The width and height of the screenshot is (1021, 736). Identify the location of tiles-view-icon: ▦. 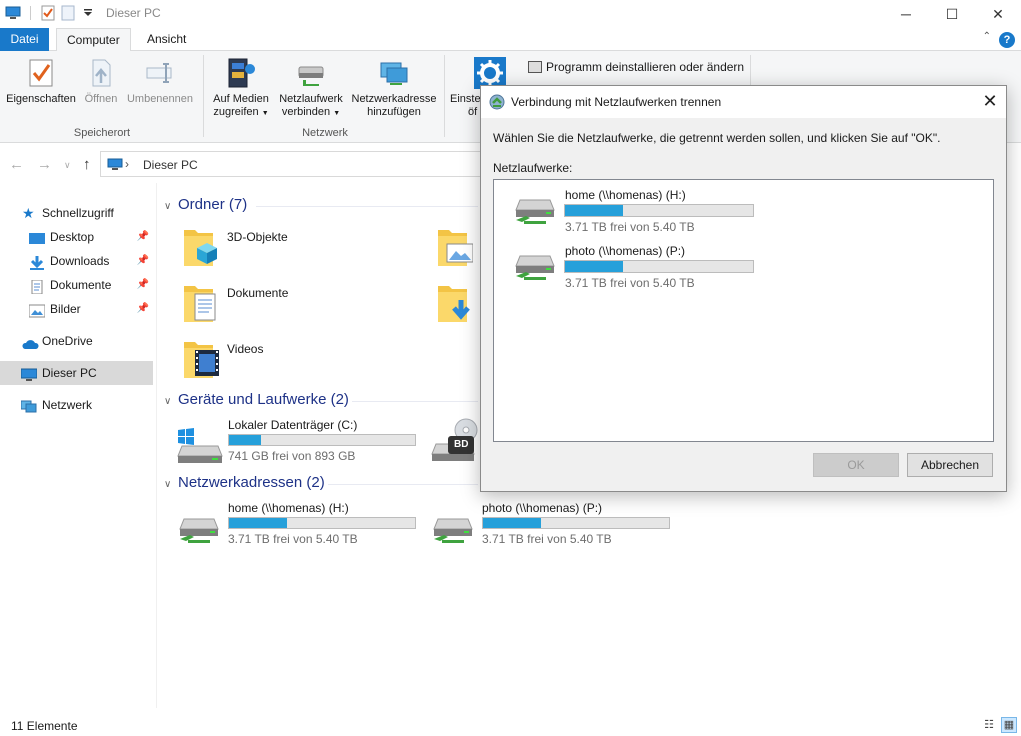
(1009, 725).